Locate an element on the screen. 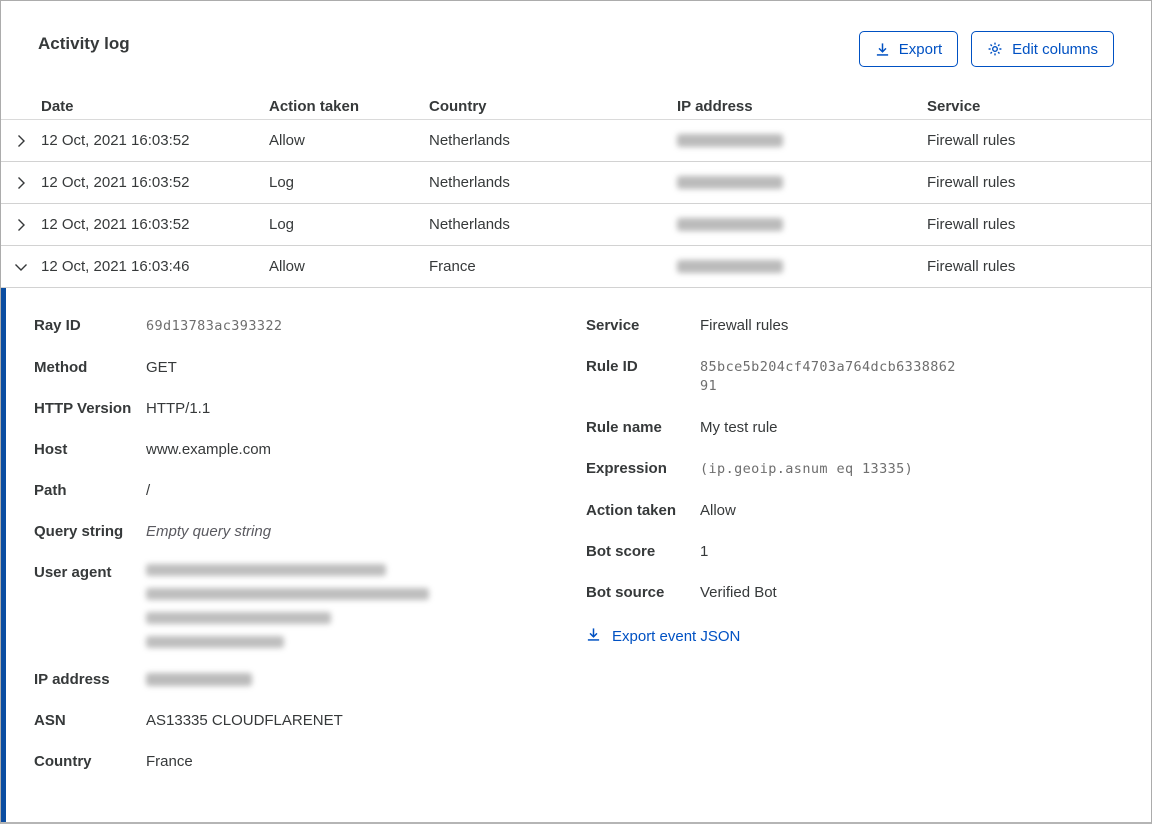 Image resolution: width=1152 pixels, height=824 pixels. rule-id-value: 85bce5b204cf4703a764dcb633886291 is located at coordinates (828, 376).